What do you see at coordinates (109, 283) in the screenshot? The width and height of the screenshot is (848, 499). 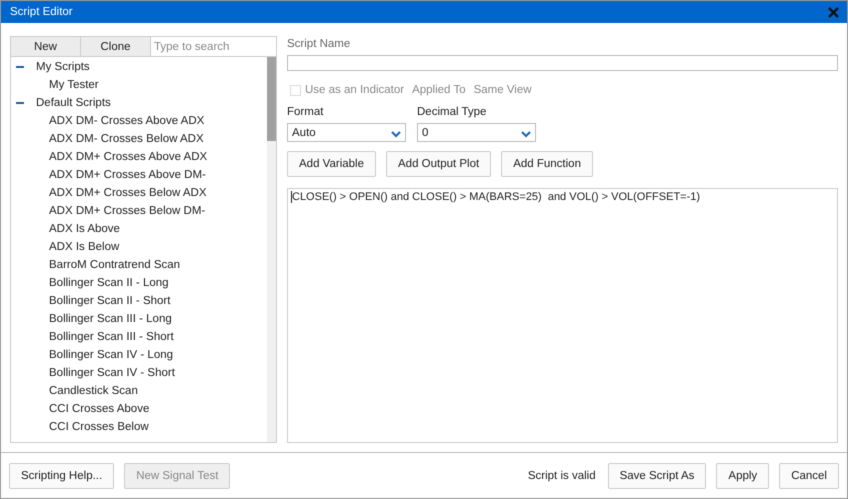 I see `tree-item: Bollinger Scan II - Long` at bounding box center [109, 283].